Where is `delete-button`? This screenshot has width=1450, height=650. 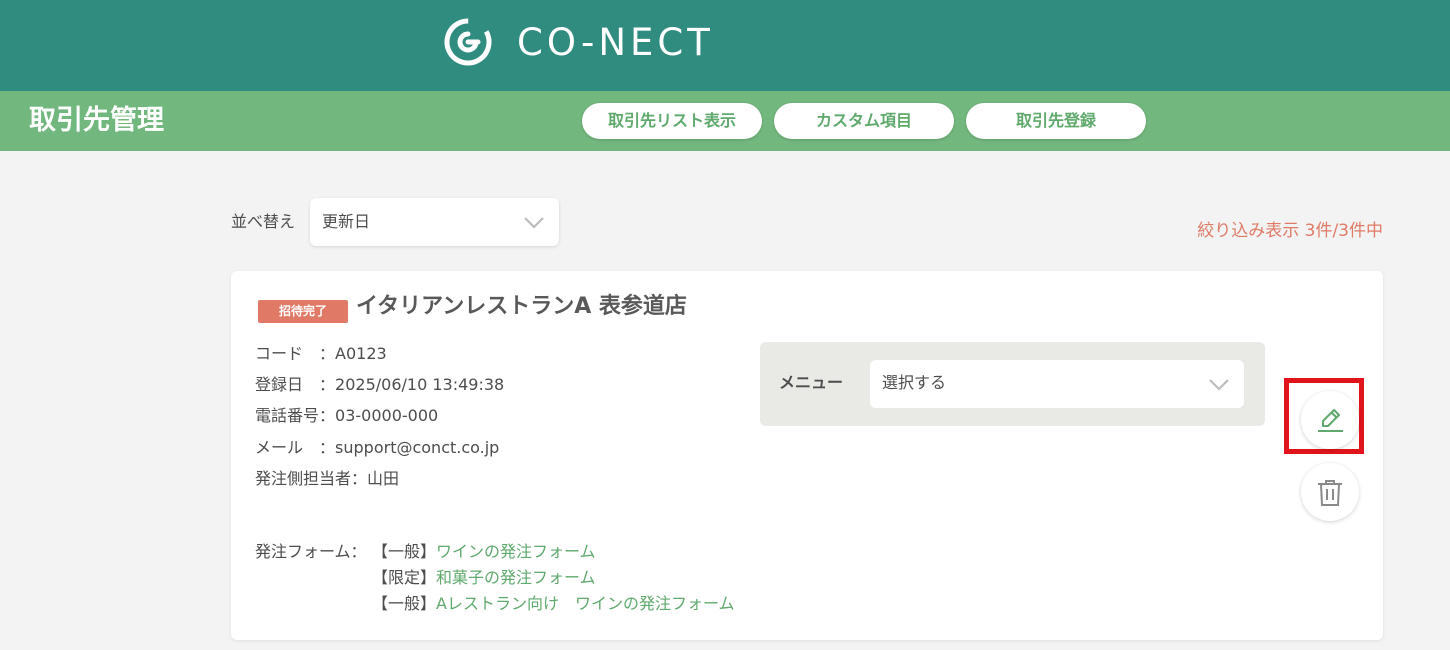
delete-button is located at coordinates (1330, 492).